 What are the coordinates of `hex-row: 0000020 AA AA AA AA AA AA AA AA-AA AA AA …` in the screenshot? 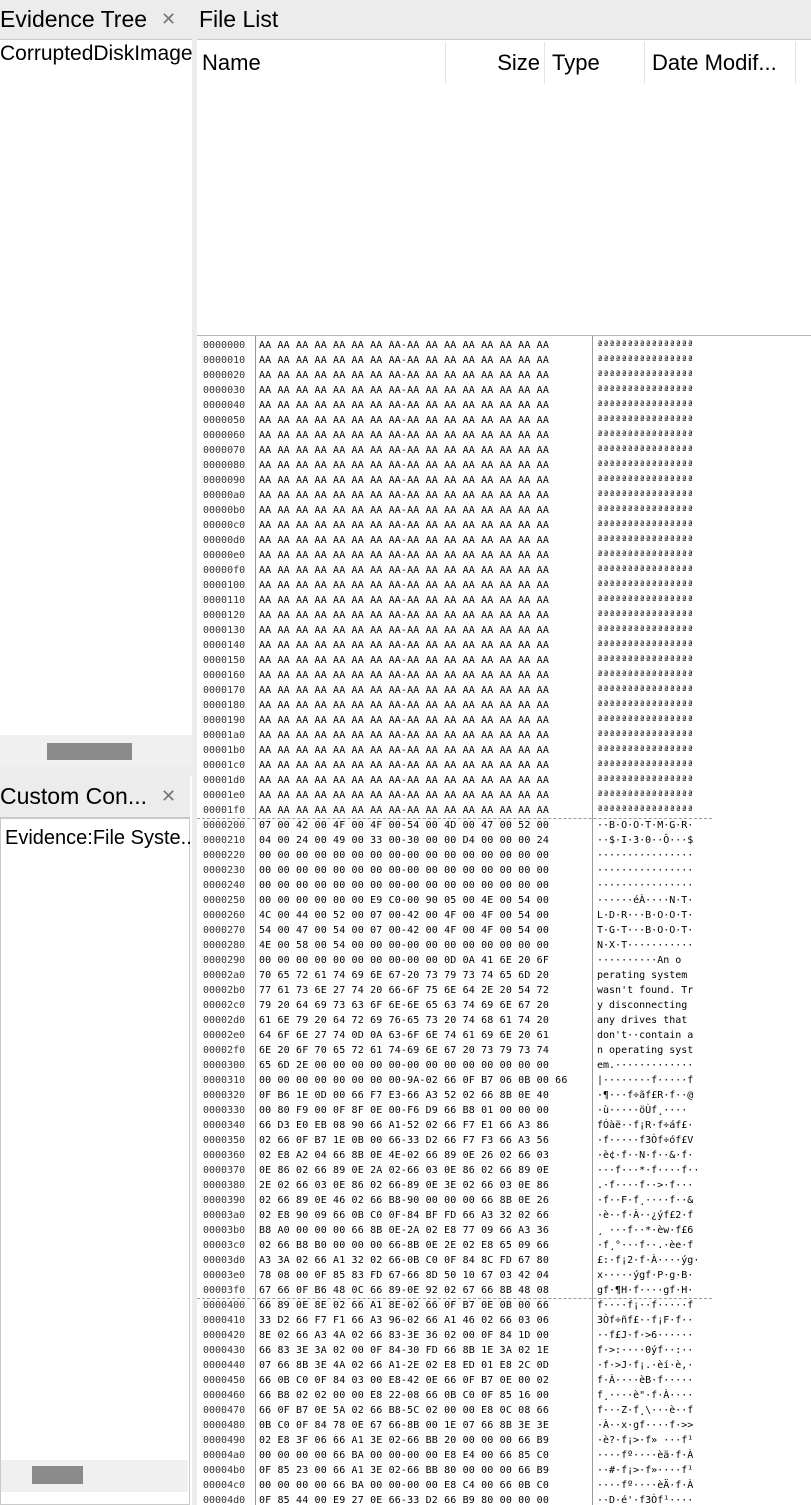 It's located at (504, 375).